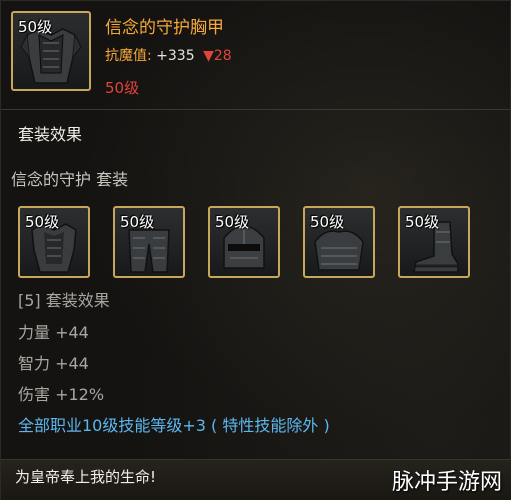  I want to click on set-bonus-line: 智力 +44, so click(53, 363).